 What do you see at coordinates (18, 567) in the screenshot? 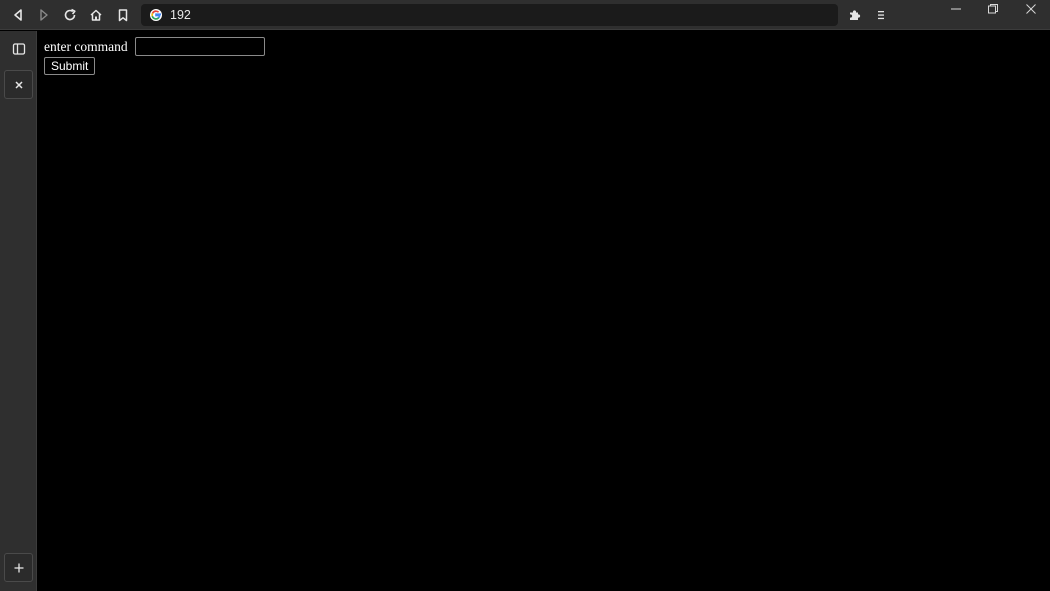
I see `new-tab-plus-icon` at bounding box center [18, 567].